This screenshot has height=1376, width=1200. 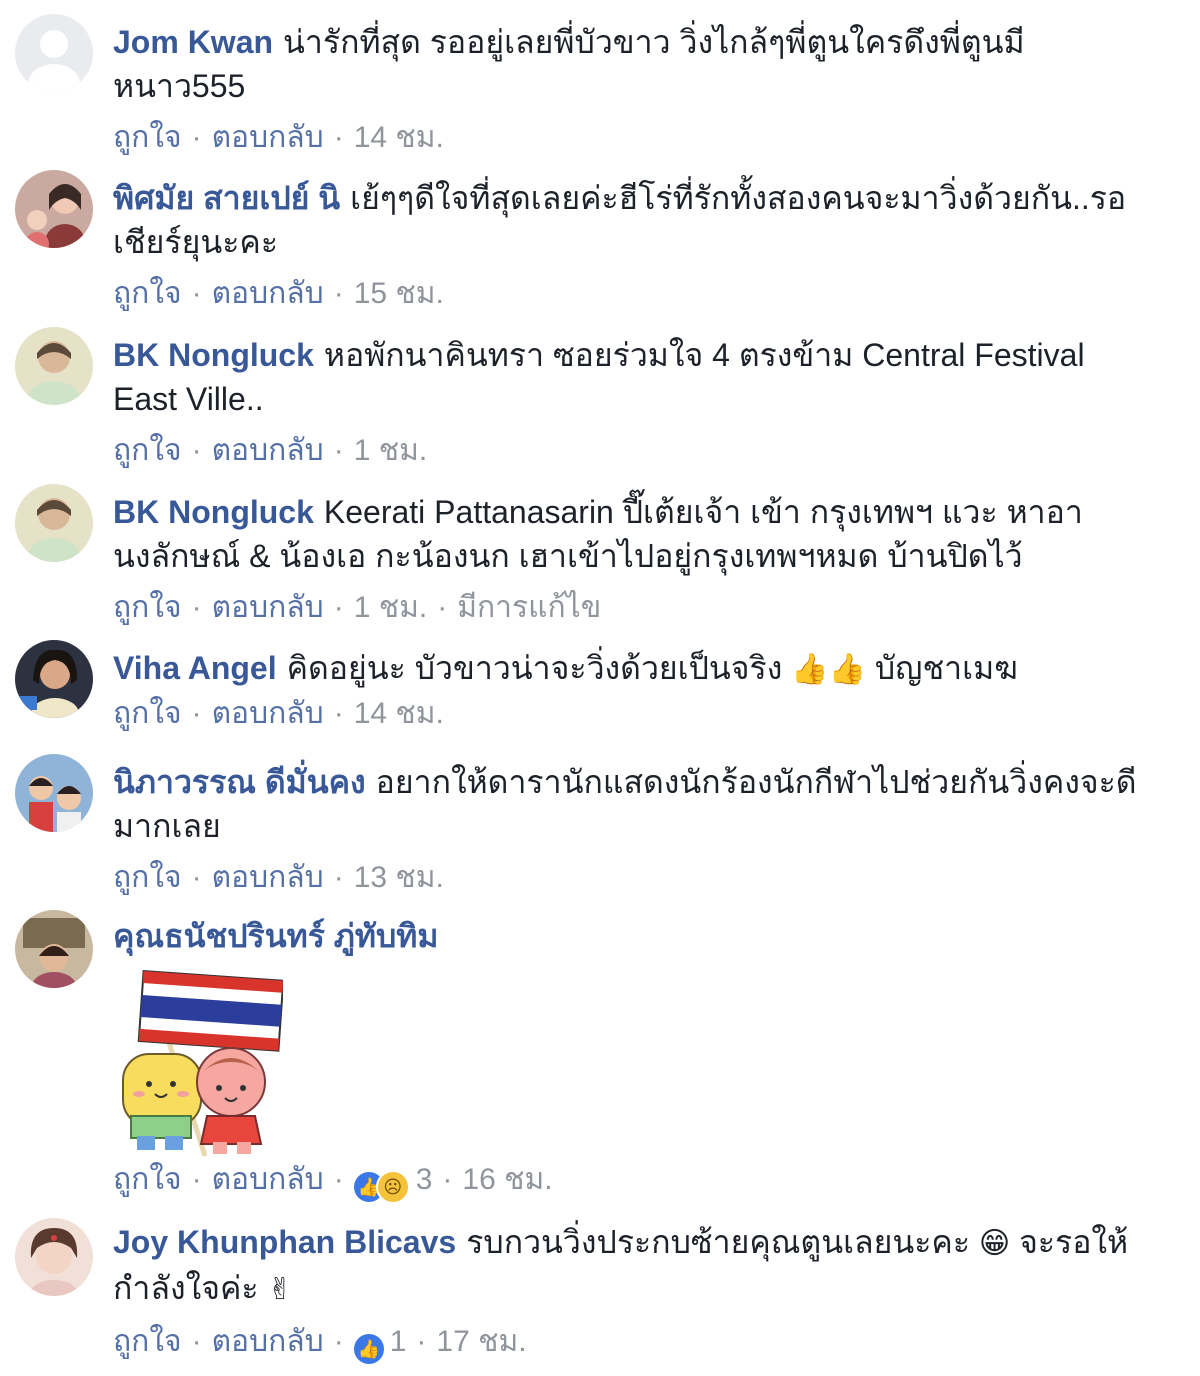 I want to click on grinning-face-emoji-icon: 😁, so click(x=994, y=1243).